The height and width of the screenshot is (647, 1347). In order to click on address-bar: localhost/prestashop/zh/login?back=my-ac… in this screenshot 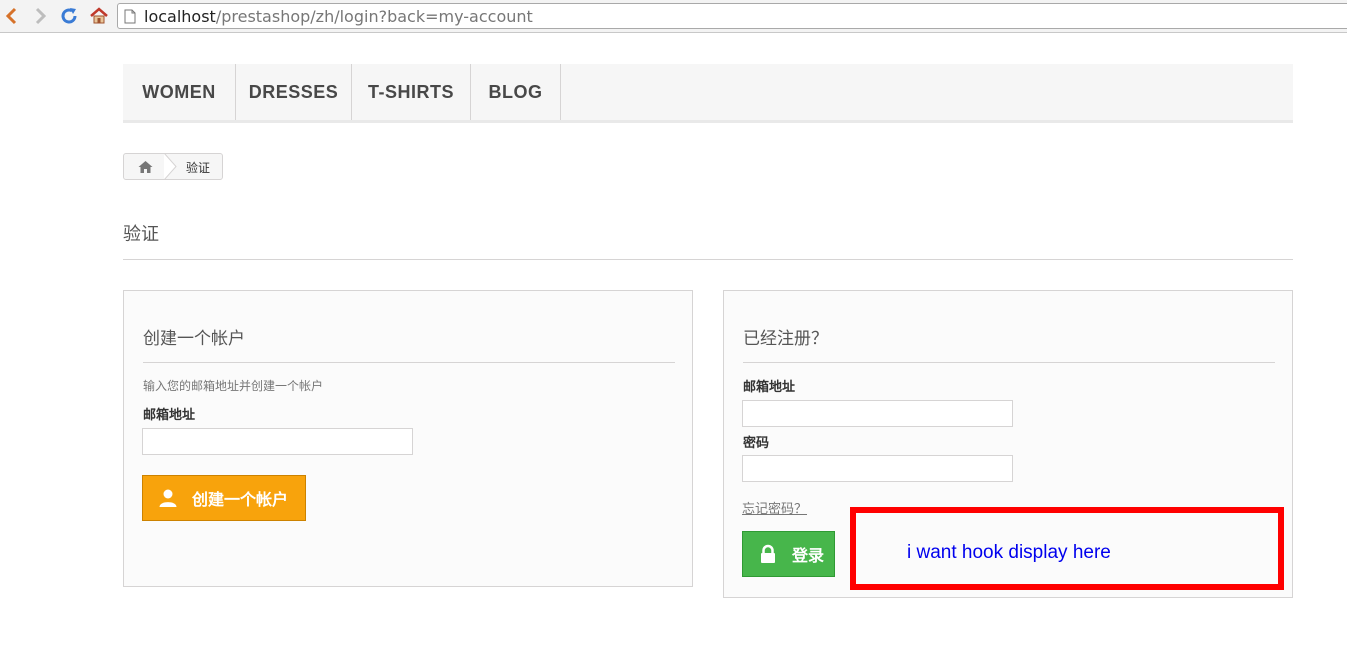, I will do `click(732, 16)`.